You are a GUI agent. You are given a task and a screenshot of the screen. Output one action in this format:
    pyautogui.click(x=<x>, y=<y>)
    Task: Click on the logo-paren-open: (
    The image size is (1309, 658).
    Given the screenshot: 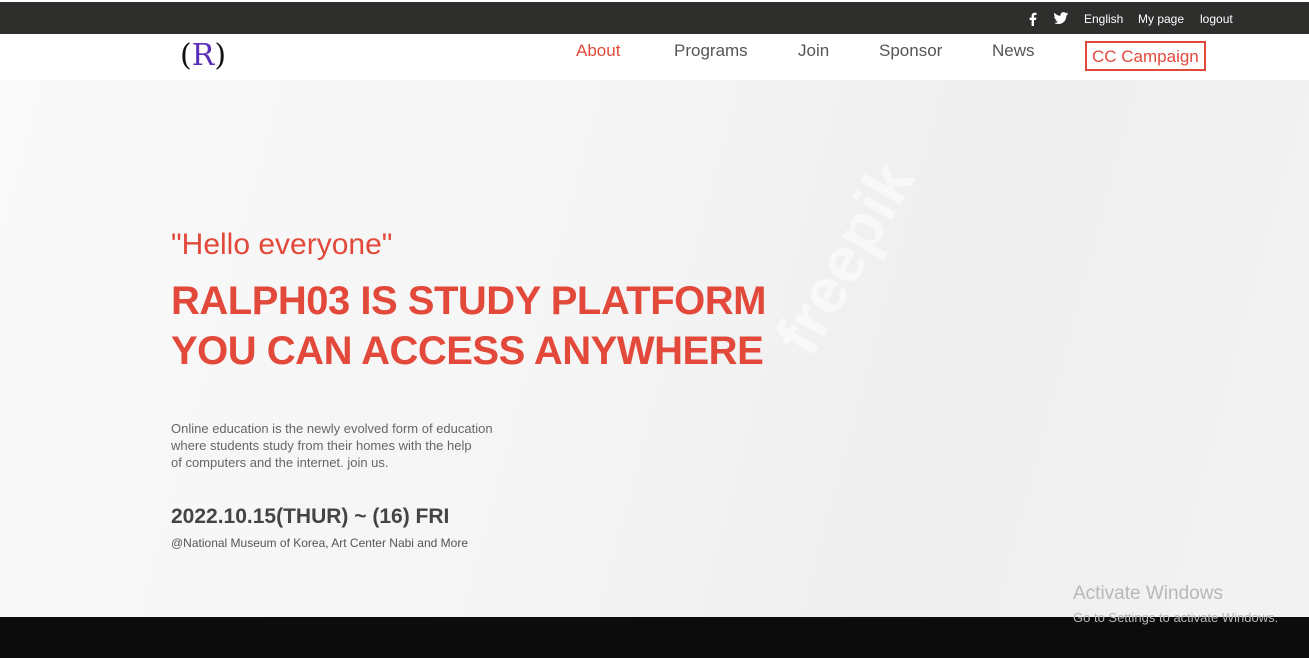 What is the action you would take?
    pyautogui.click(x=186, y=55)
    